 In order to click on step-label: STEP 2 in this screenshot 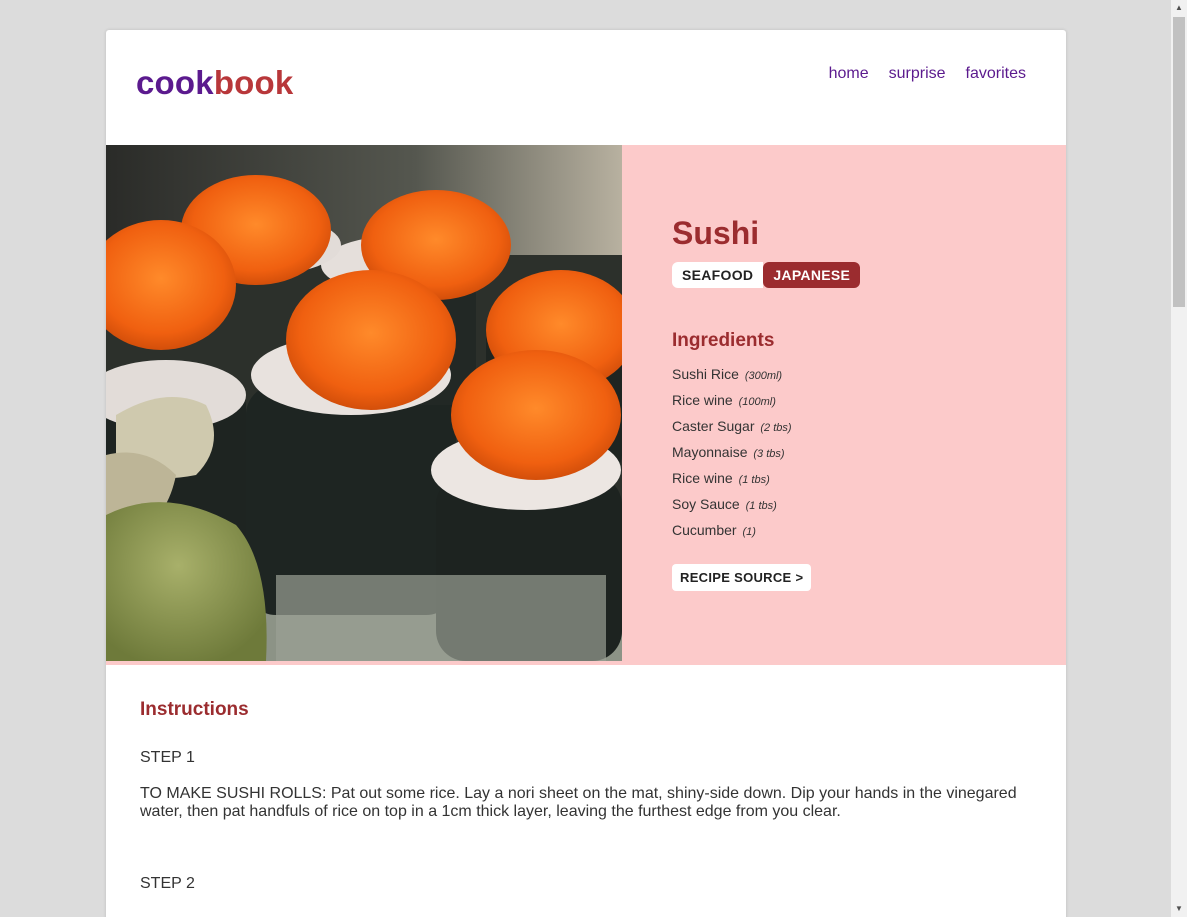, I will do `click(167, 883)`.